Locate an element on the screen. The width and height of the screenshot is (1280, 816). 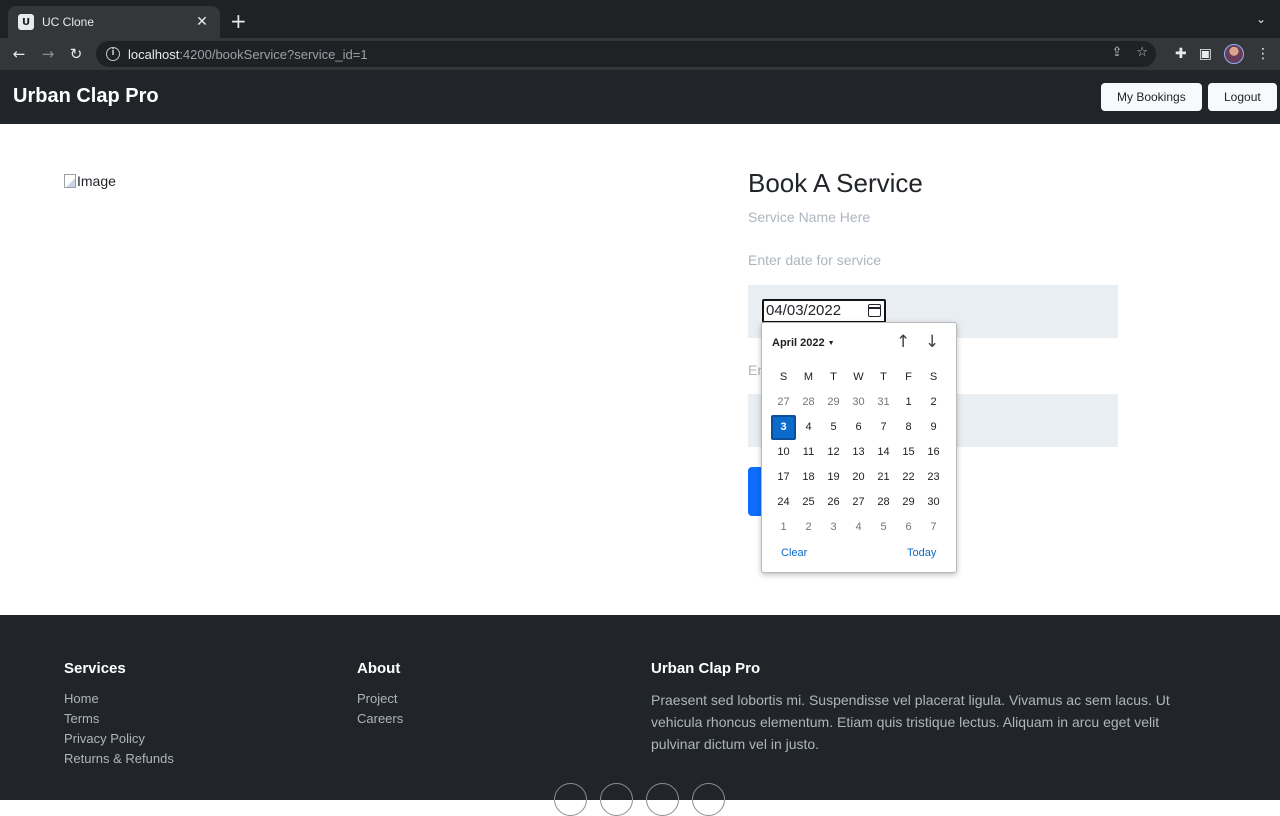
footer-link-project: Project is located at coordinates (380, 699).